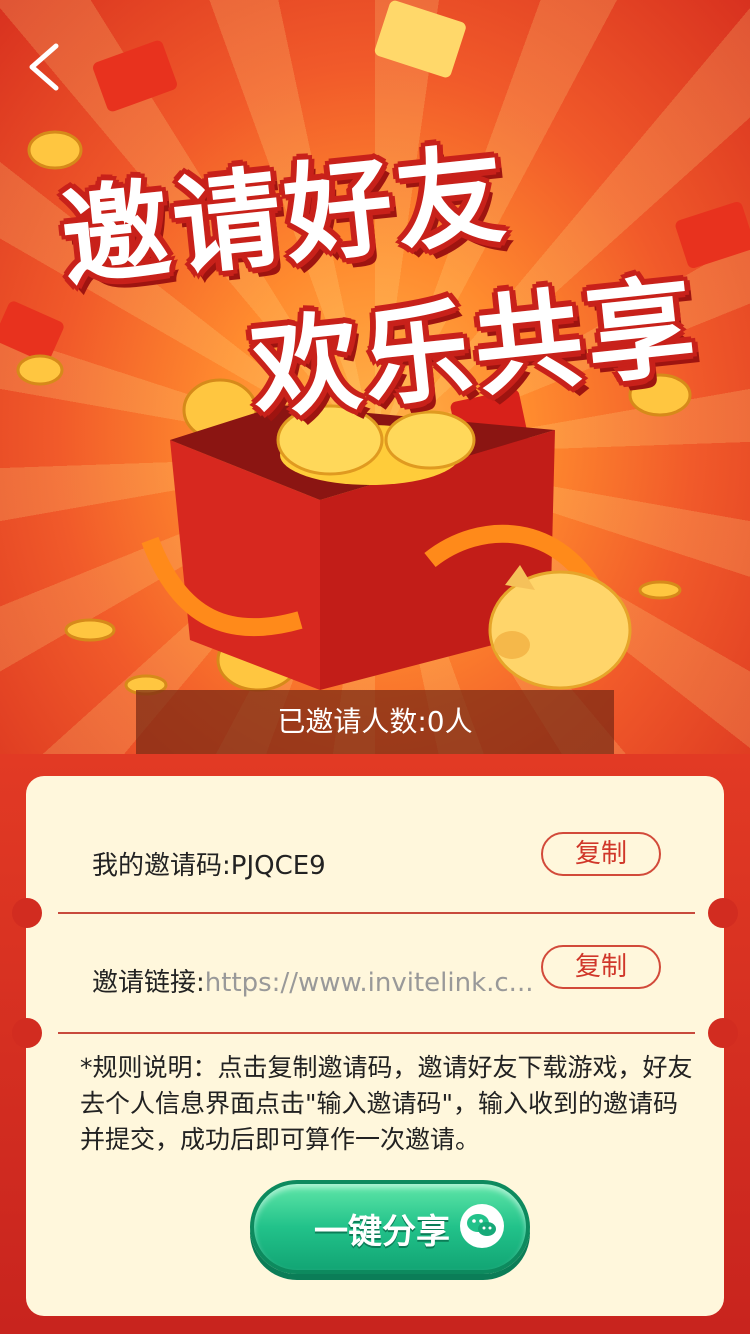  Describe the element at coordinates (44, 67) in the screenshot. I see `chevron-left-icon` at that location.